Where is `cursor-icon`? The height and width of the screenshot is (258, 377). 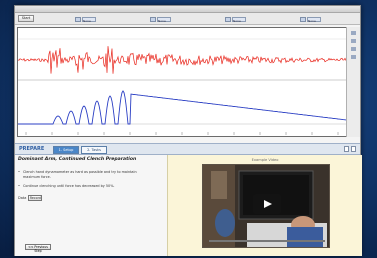
cursor-icon is located at coordinates (353, 57).